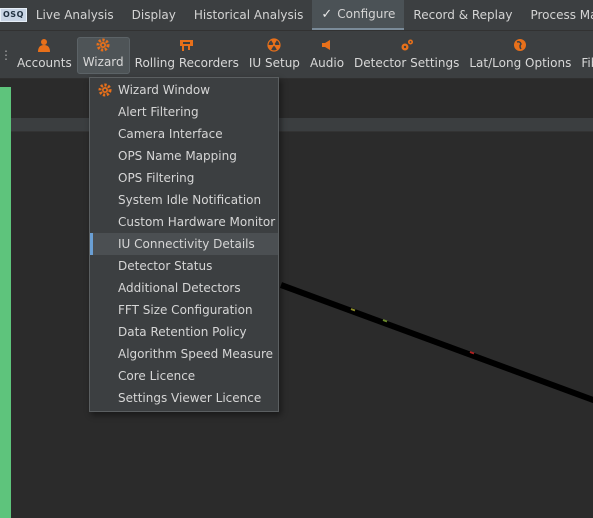 The width and height of the screenshot is (593, 518). What do you see at coordinates (5, 302) in the screenshot?
I see `left-status-stripe` at bounding box center [5, 302].